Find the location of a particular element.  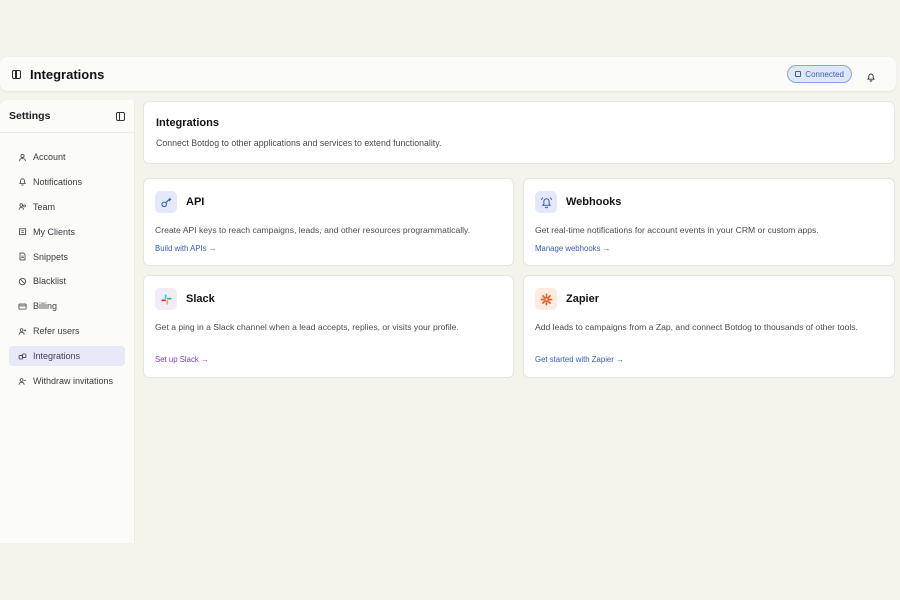

webhook-bell-icon is located at coordinates (546, 202).